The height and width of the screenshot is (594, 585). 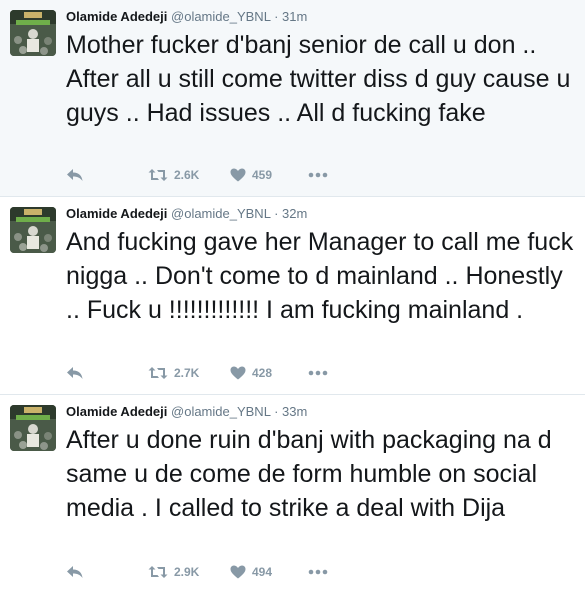 What do you see at coordinates (216, 373) in the screenshot?
I see `tweet-actions: 2.7K 428` at bounding box center [216, 373].